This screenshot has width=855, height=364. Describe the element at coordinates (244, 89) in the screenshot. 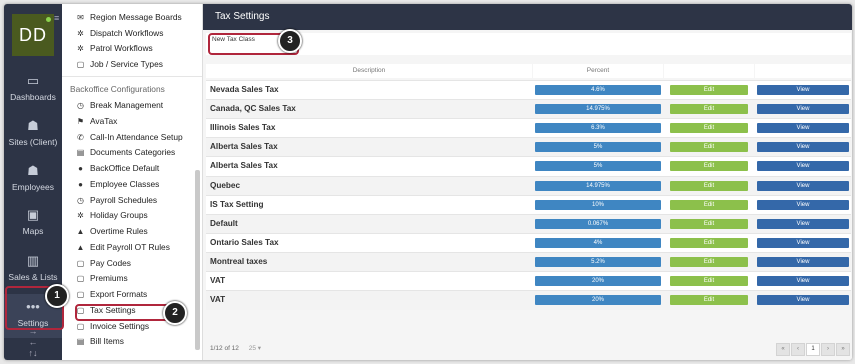

I see `tax-description: Nevada Sales Tax` at that location.